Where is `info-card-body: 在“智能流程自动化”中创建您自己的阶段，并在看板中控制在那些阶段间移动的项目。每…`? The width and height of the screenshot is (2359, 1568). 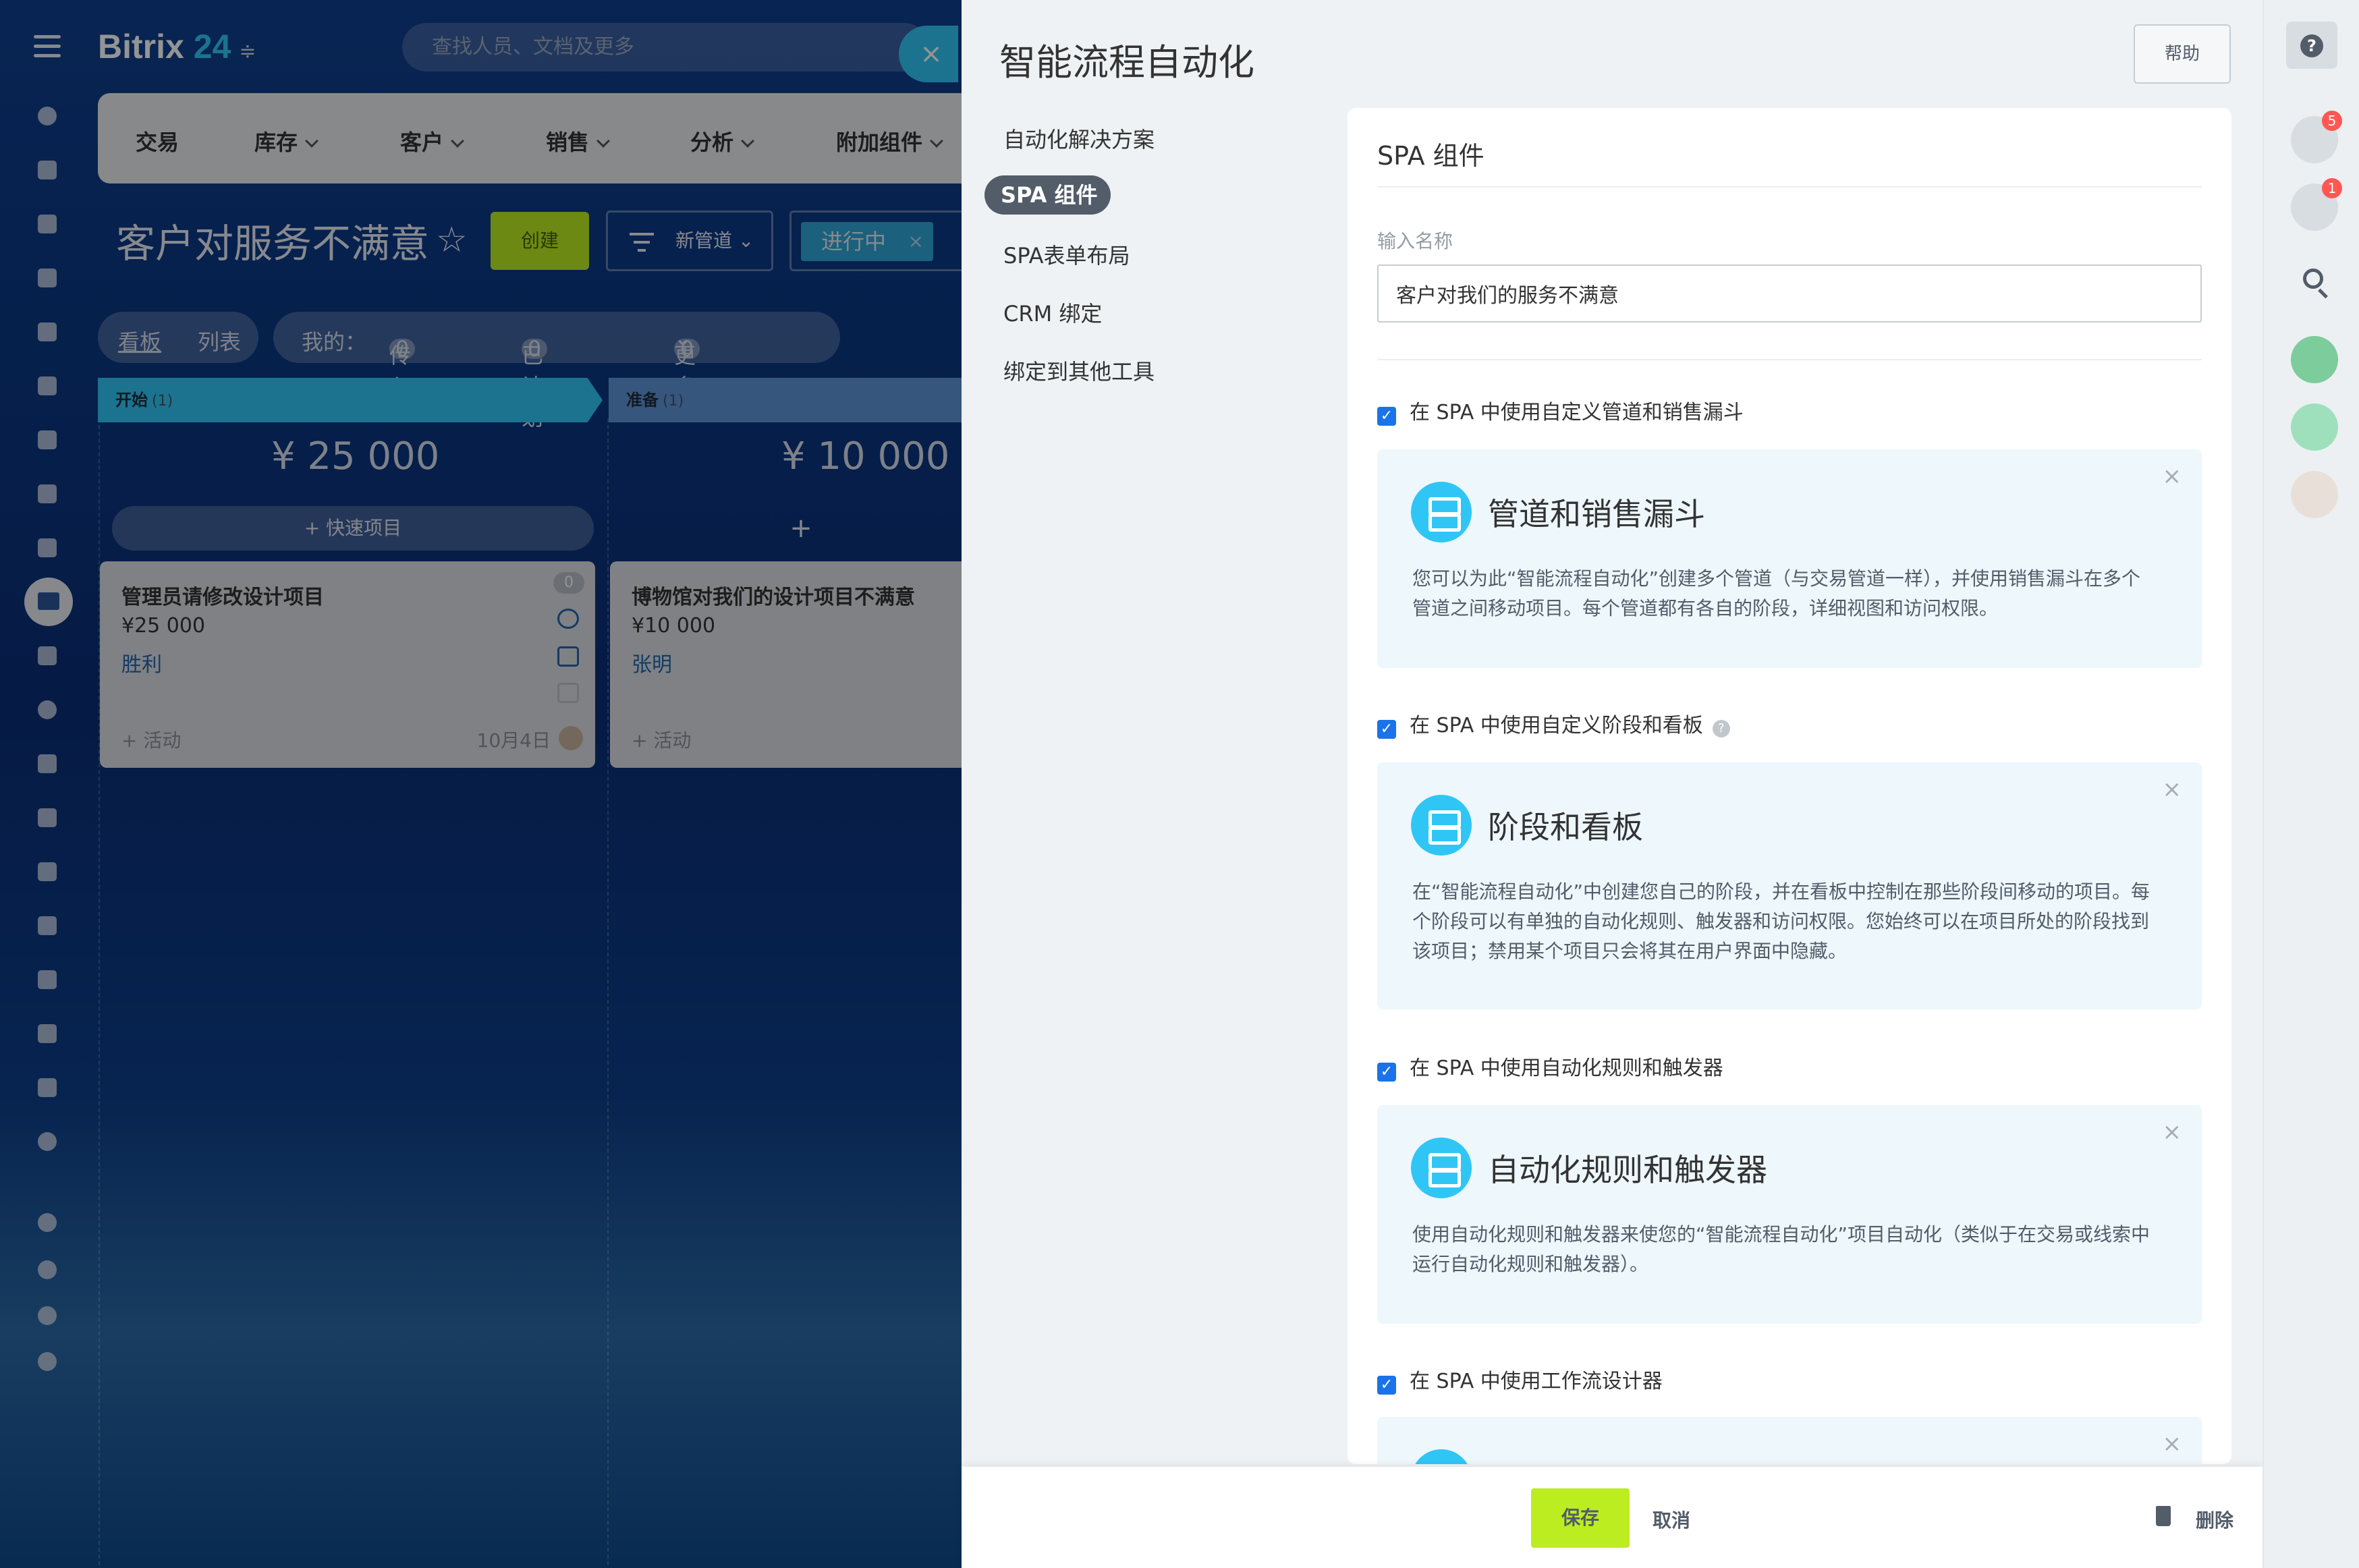
info-card-body: 在“智能流程自动化”中创建您自己的阶段，并在看板中控制在那些阶段间移动的项目。每… is located at coordinates (1781, 921).